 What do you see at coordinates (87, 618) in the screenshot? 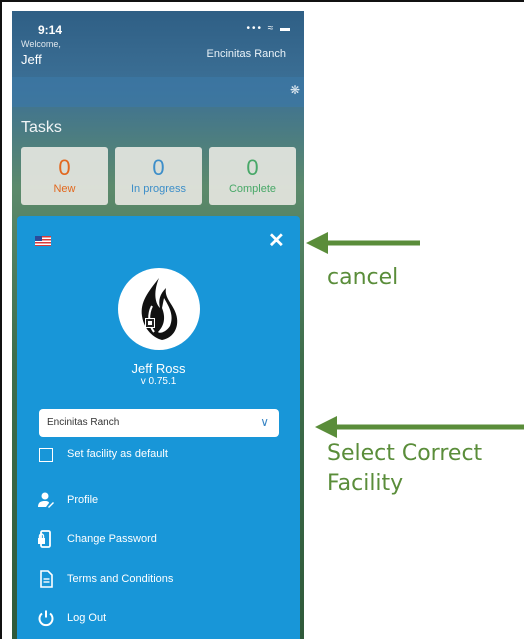
I see `menu-item-label: Log Out` at bounding box center [87, 618].